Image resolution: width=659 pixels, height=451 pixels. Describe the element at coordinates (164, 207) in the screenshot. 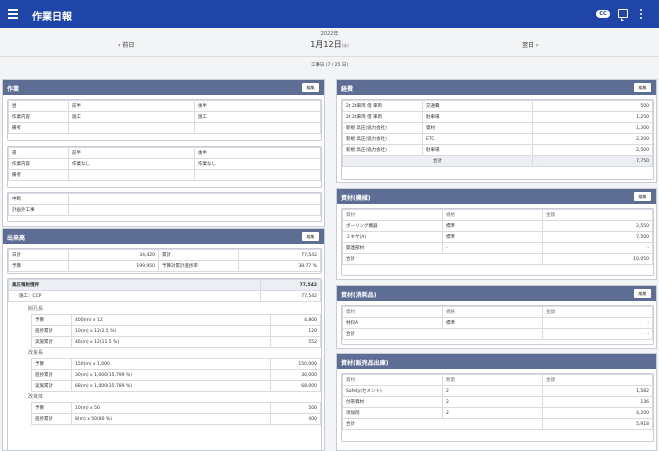

I see `interruption-block: 中断 計画外工事` at that location.